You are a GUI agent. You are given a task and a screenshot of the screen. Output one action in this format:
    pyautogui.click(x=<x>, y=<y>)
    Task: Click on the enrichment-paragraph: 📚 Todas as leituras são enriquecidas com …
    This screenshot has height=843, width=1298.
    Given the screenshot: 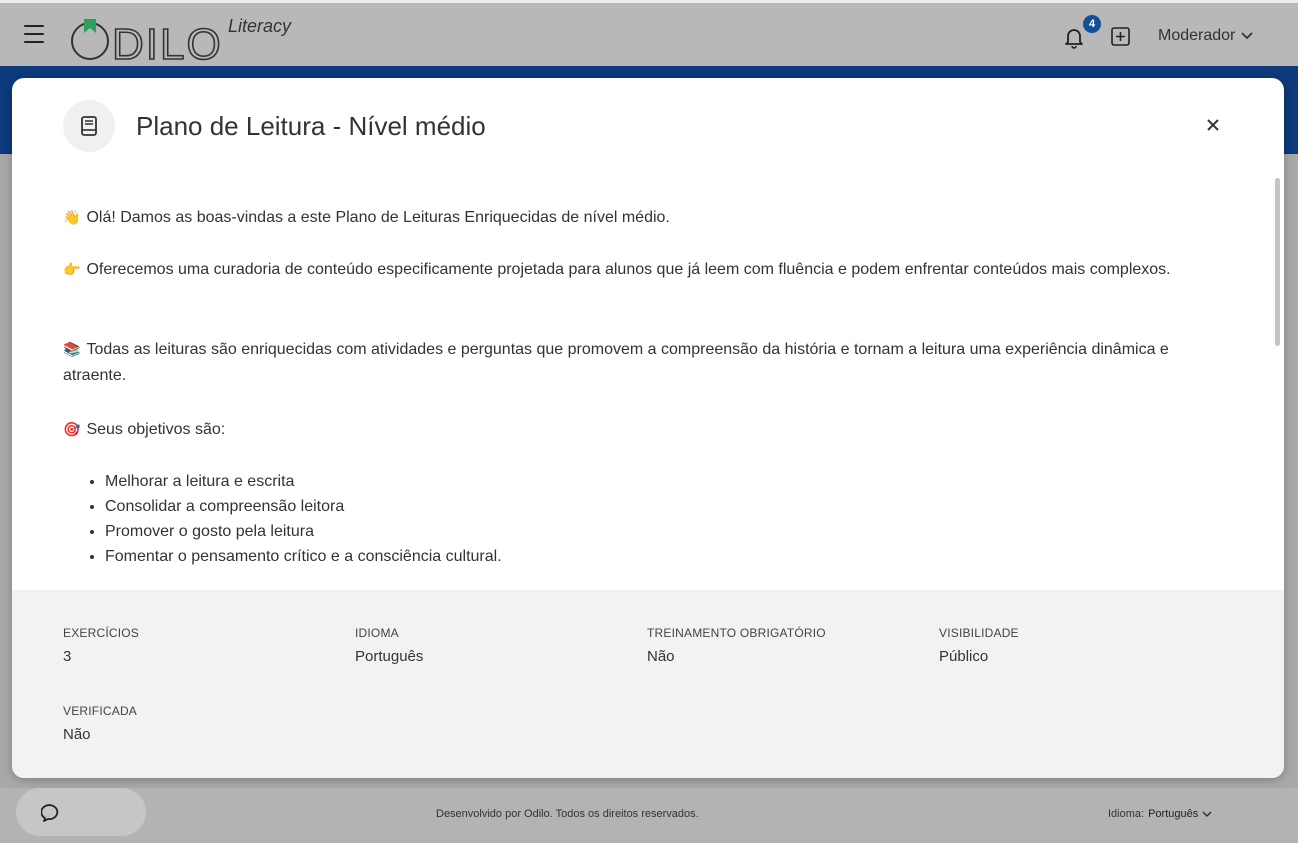 What is the action you would take?
    pyautogui.click(x=616, y=362)
    